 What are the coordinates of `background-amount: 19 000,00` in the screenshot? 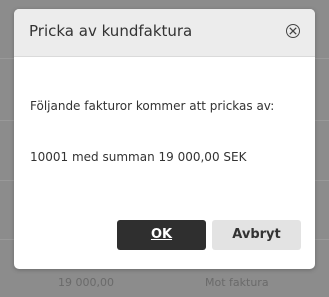 It's located at (86, 282).